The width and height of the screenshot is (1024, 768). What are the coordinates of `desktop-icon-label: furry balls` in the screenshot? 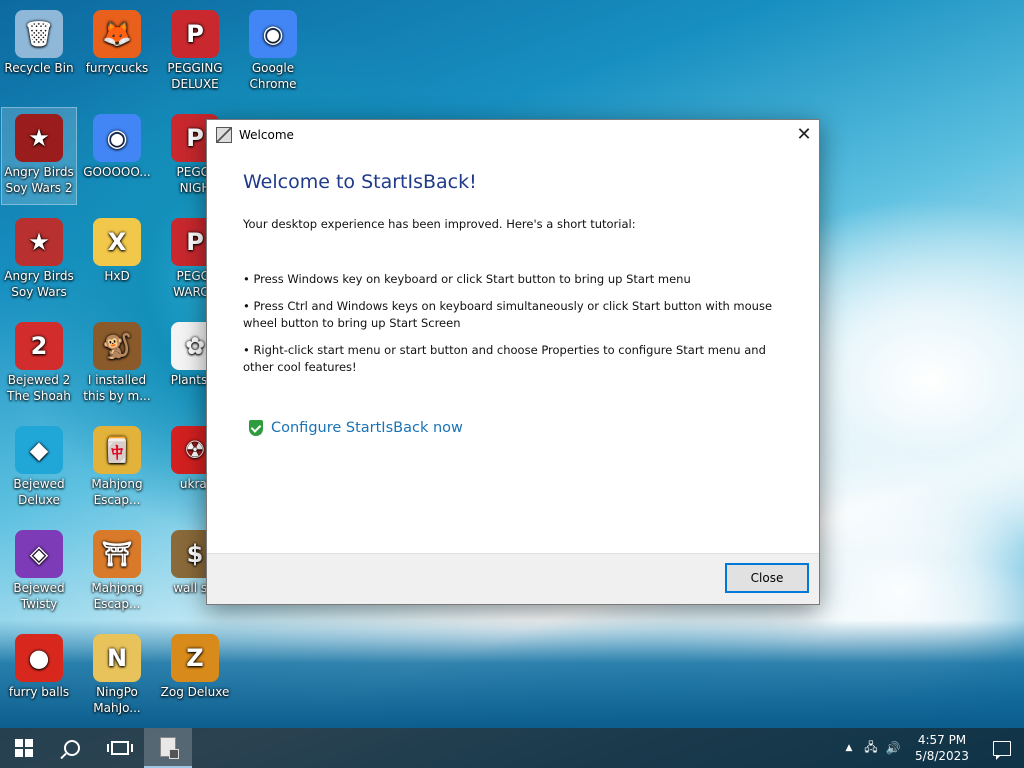 It's located at (39, 692).